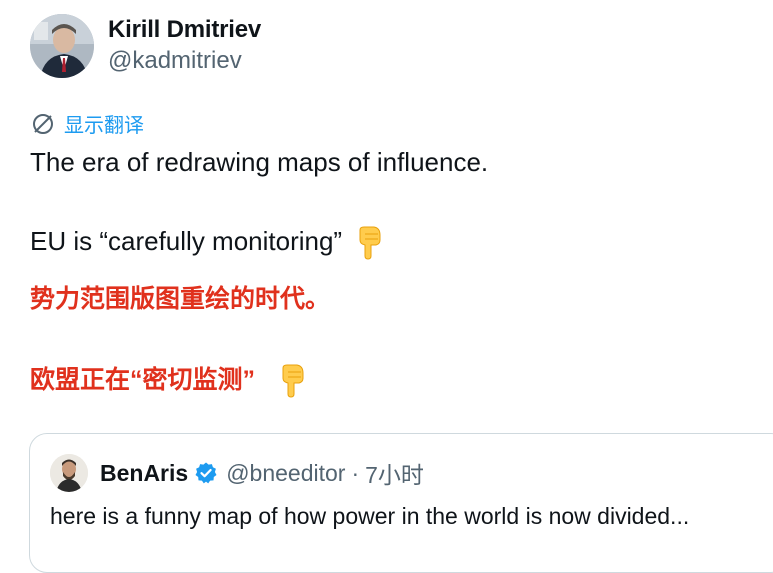 The image size is (773, 573). Describe the element at coordinates (62, 46) in the screenshot. I see `author-avatar` at that location.